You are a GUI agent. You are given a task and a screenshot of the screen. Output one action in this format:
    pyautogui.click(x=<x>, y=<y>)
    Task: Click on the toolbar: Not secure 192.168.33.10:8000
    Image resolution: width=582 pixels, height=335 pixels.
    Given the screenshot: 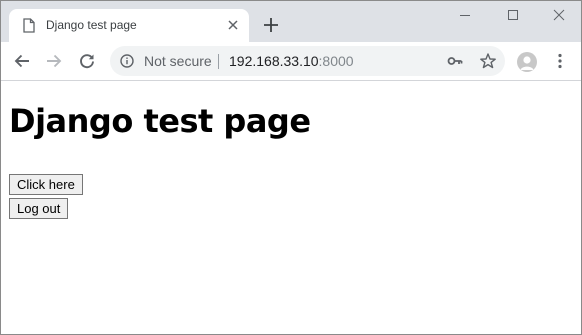 What is the action you would take?
    pyautogui.click(x=291, y=61)
    